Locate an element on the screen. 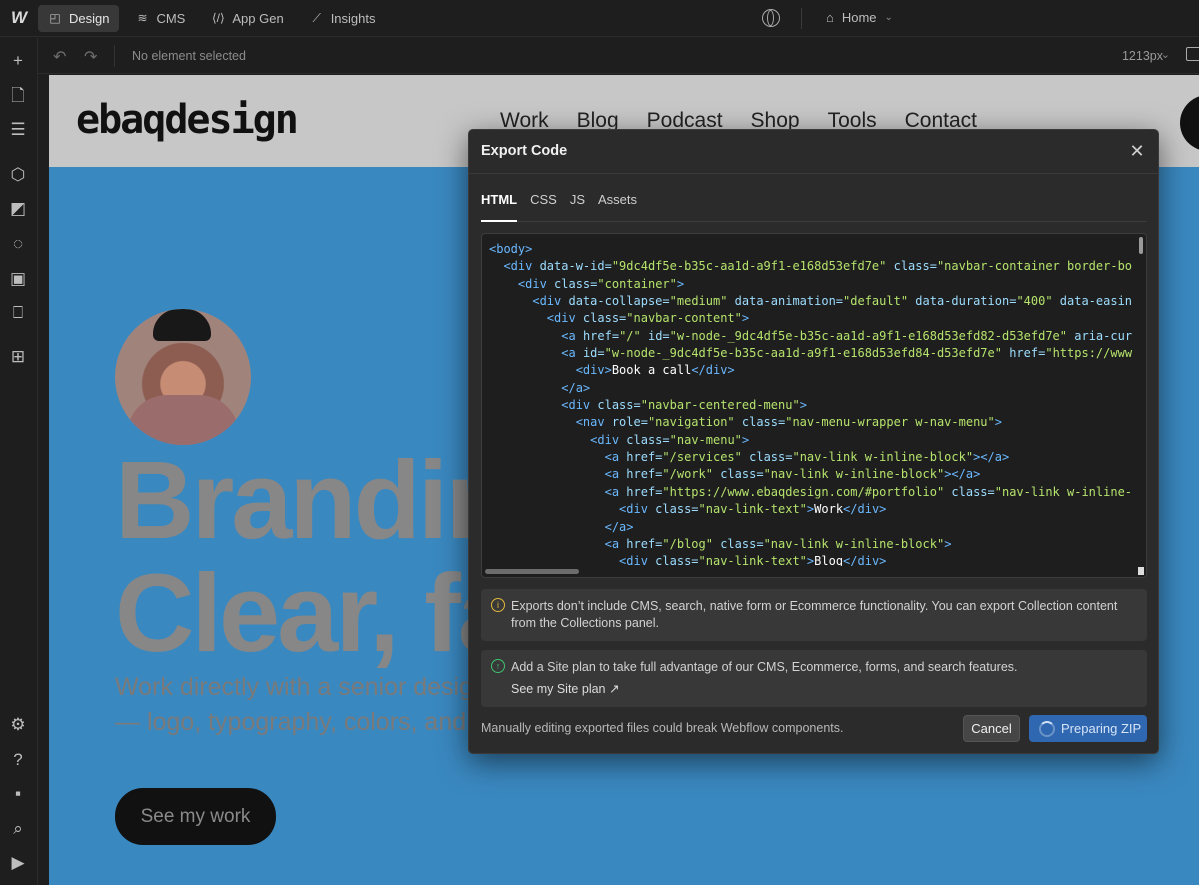  tab-label: App Gen is located at coordinates (258, 18).